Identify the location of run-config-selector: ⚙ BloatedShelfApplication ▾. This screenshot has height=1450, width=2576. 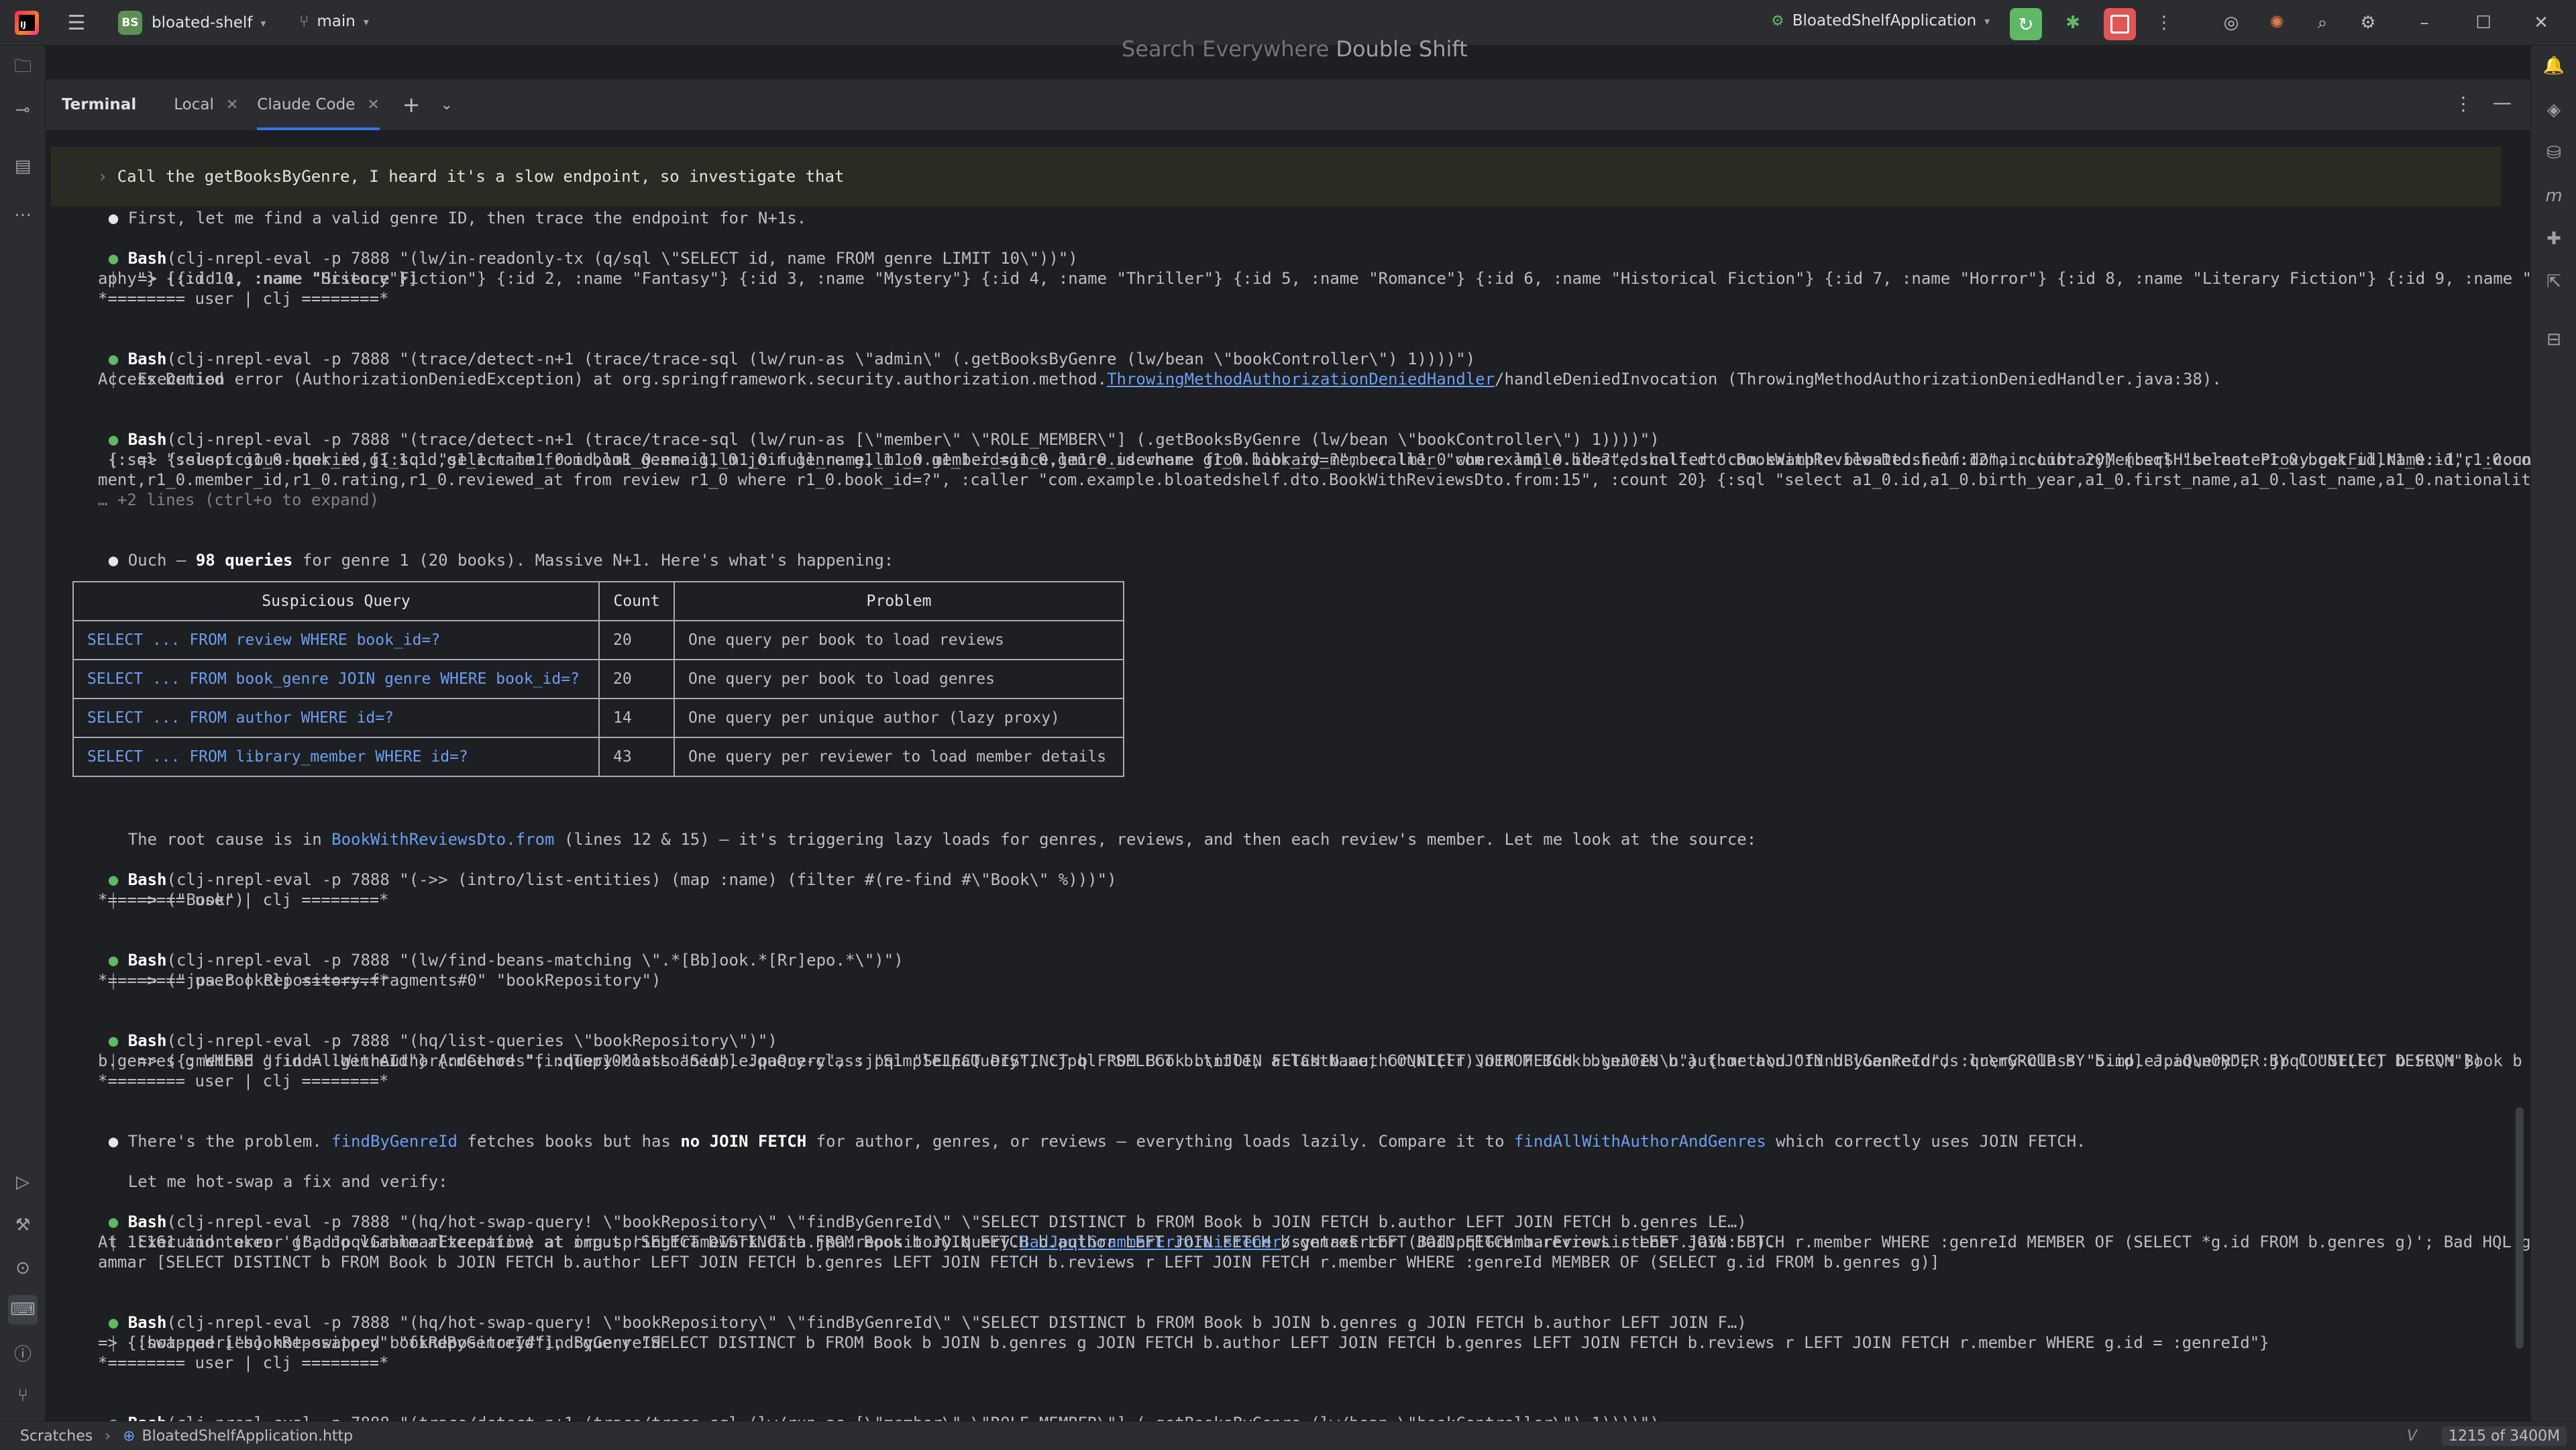
(1880, 21).